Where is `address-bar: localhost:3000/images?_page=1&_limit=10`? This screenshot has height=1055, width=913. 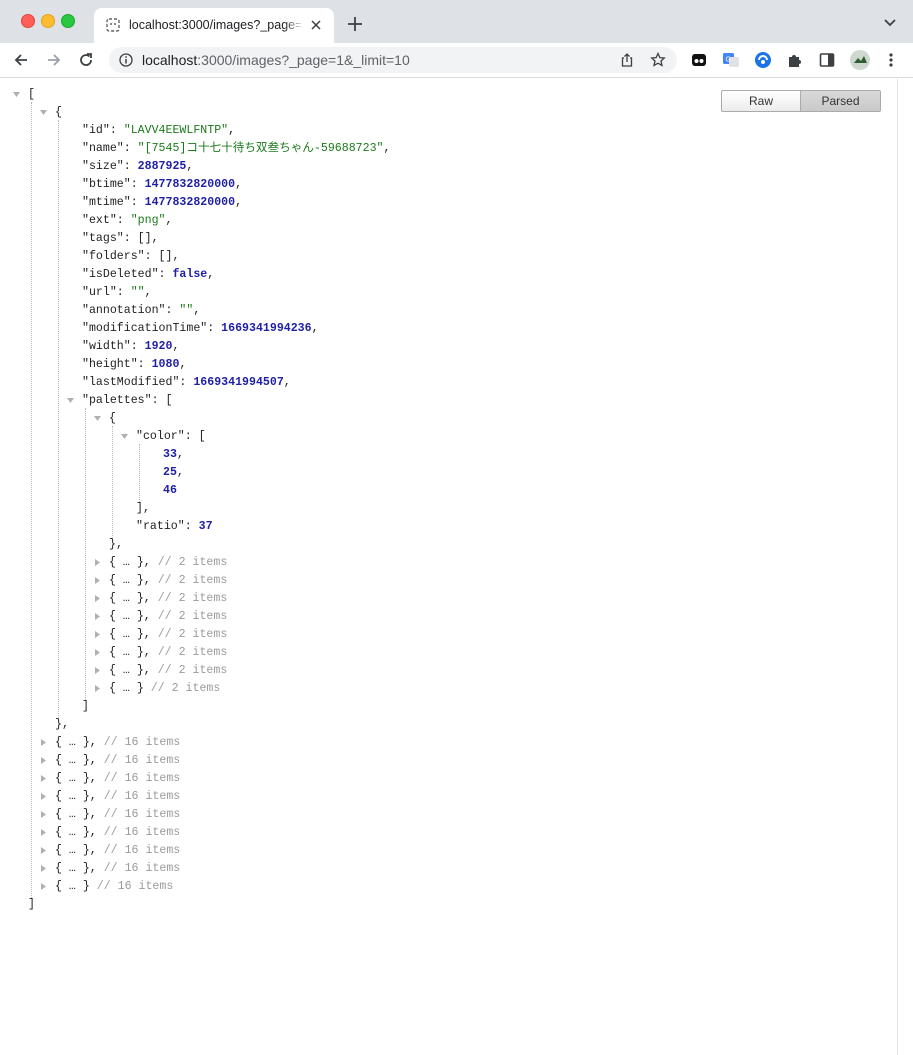 address-bar: localhost:3000/images?_page=1&_limit=10 is located at coordinates (393, 60).